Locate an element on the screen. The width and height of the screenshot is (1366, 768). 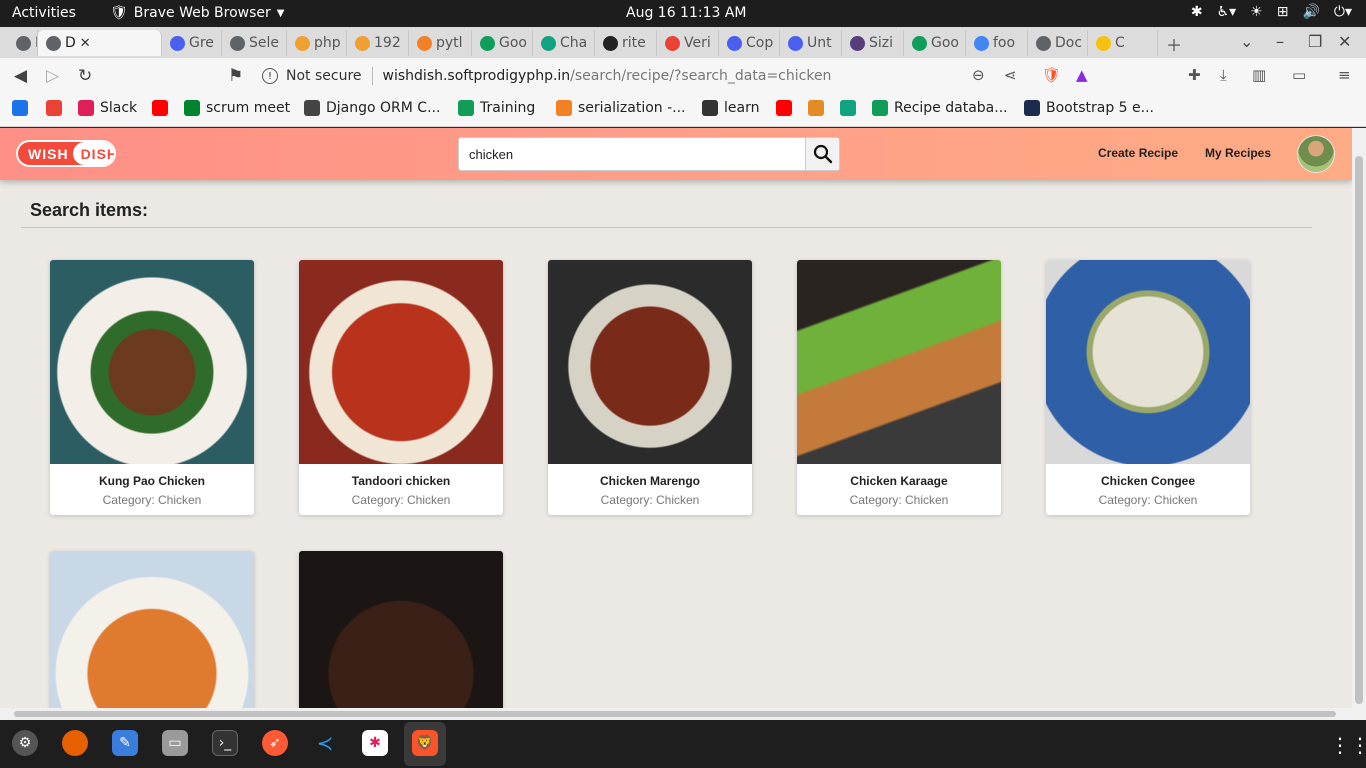
recipe-name: Chicken Congee is located at coordinates (1148, 481).